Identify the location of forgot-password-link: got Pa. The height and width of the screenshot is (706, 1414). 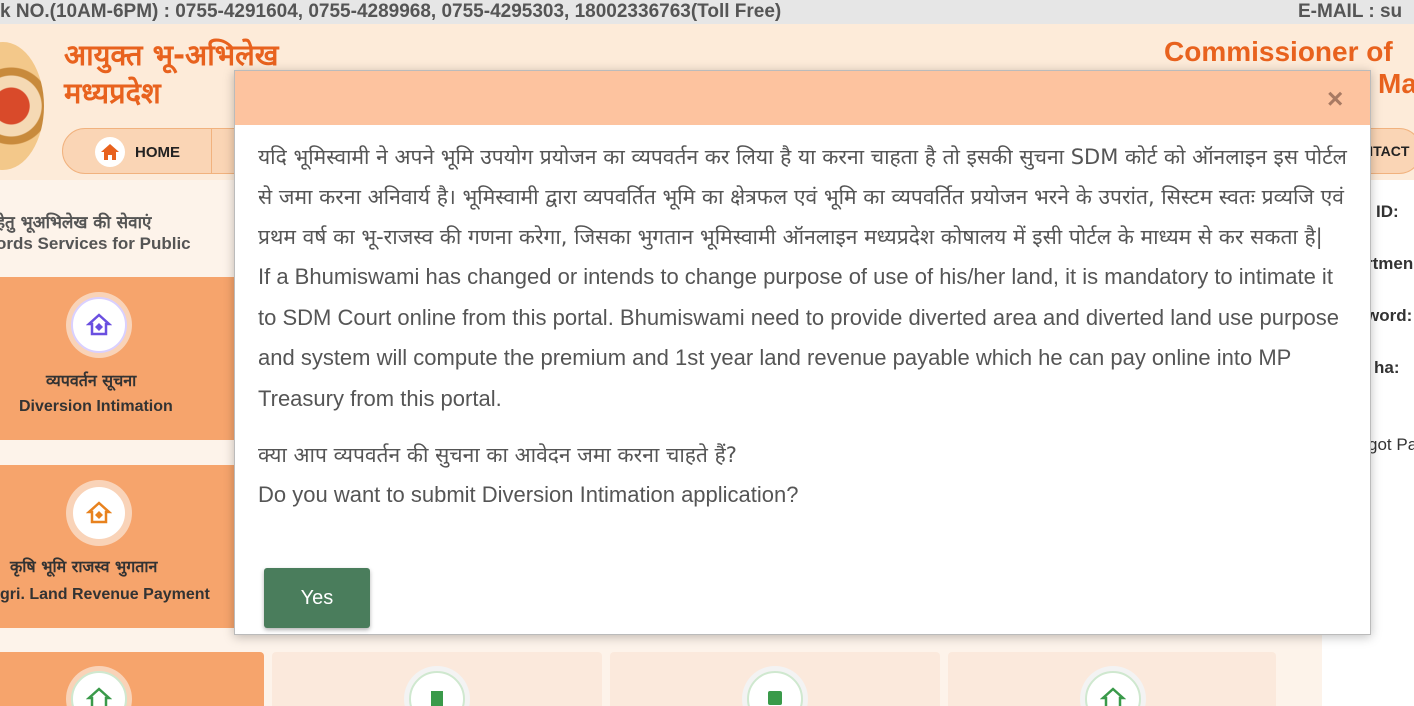
(1391, 445).